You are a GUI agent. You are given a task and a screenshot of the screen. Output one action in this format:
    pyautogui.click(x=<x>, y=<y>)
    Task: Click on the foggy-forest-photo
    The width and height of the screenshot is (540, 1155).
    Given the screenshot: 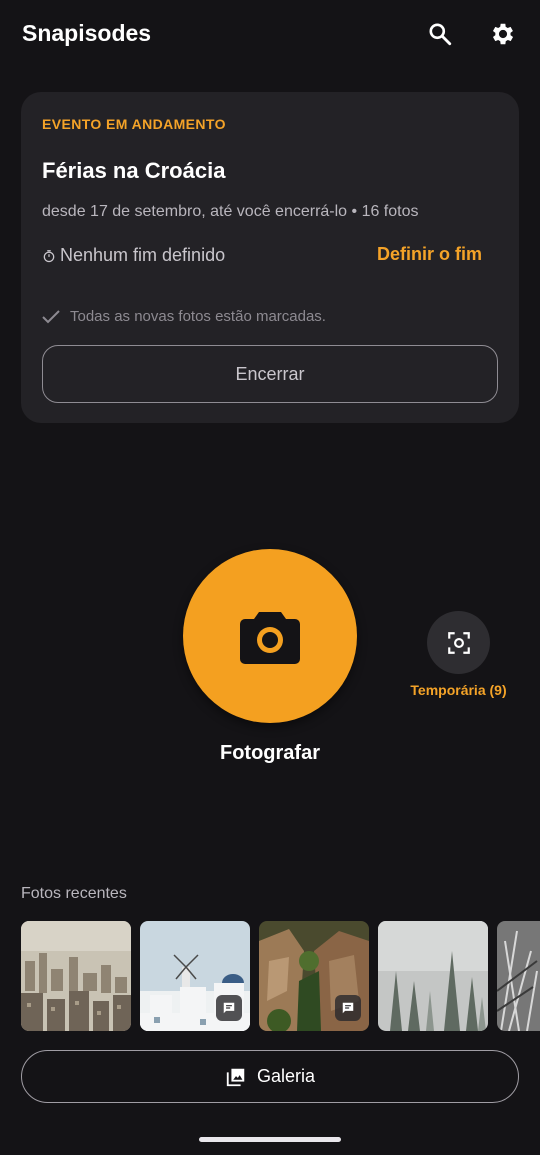 What is the action you would take?
    pyautogui.click(x=433, y=976)
    